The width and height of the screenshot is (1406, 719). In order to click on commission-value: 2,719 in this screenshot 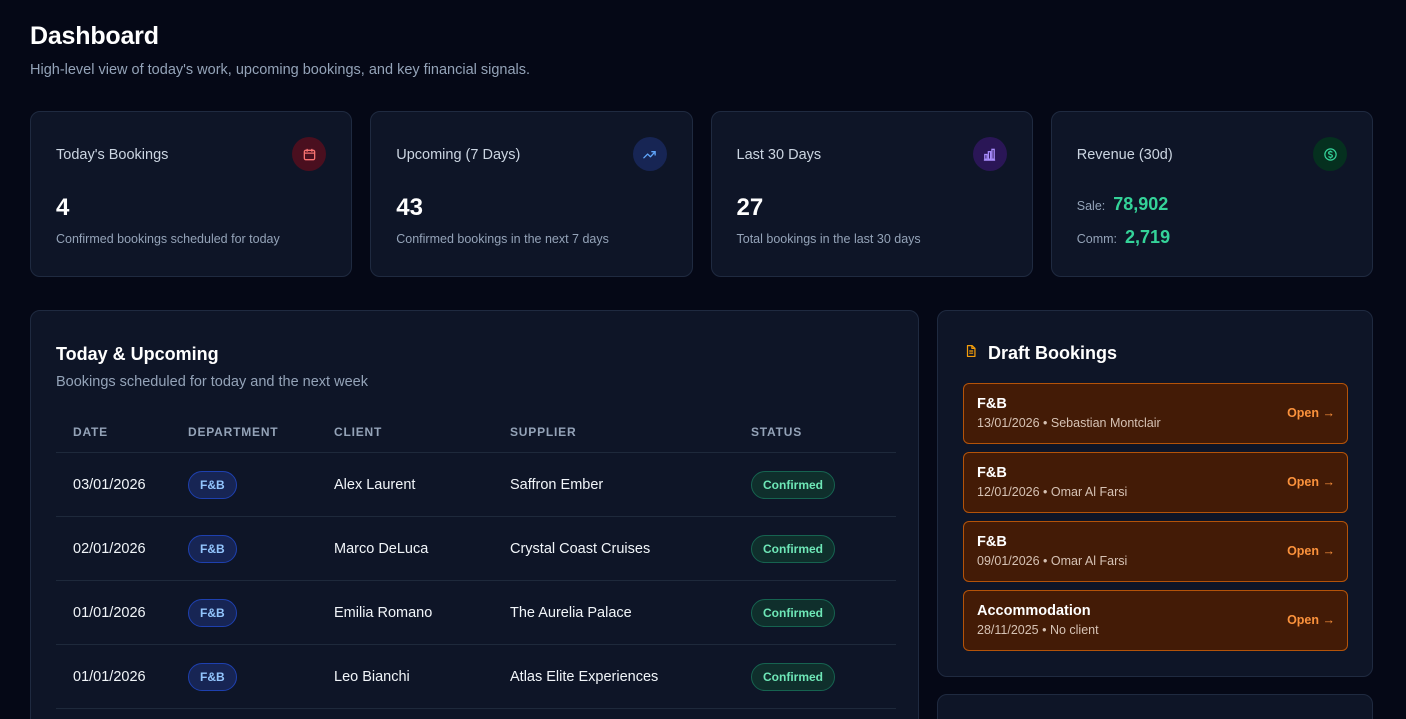, I will do `click(1148, 237)`.